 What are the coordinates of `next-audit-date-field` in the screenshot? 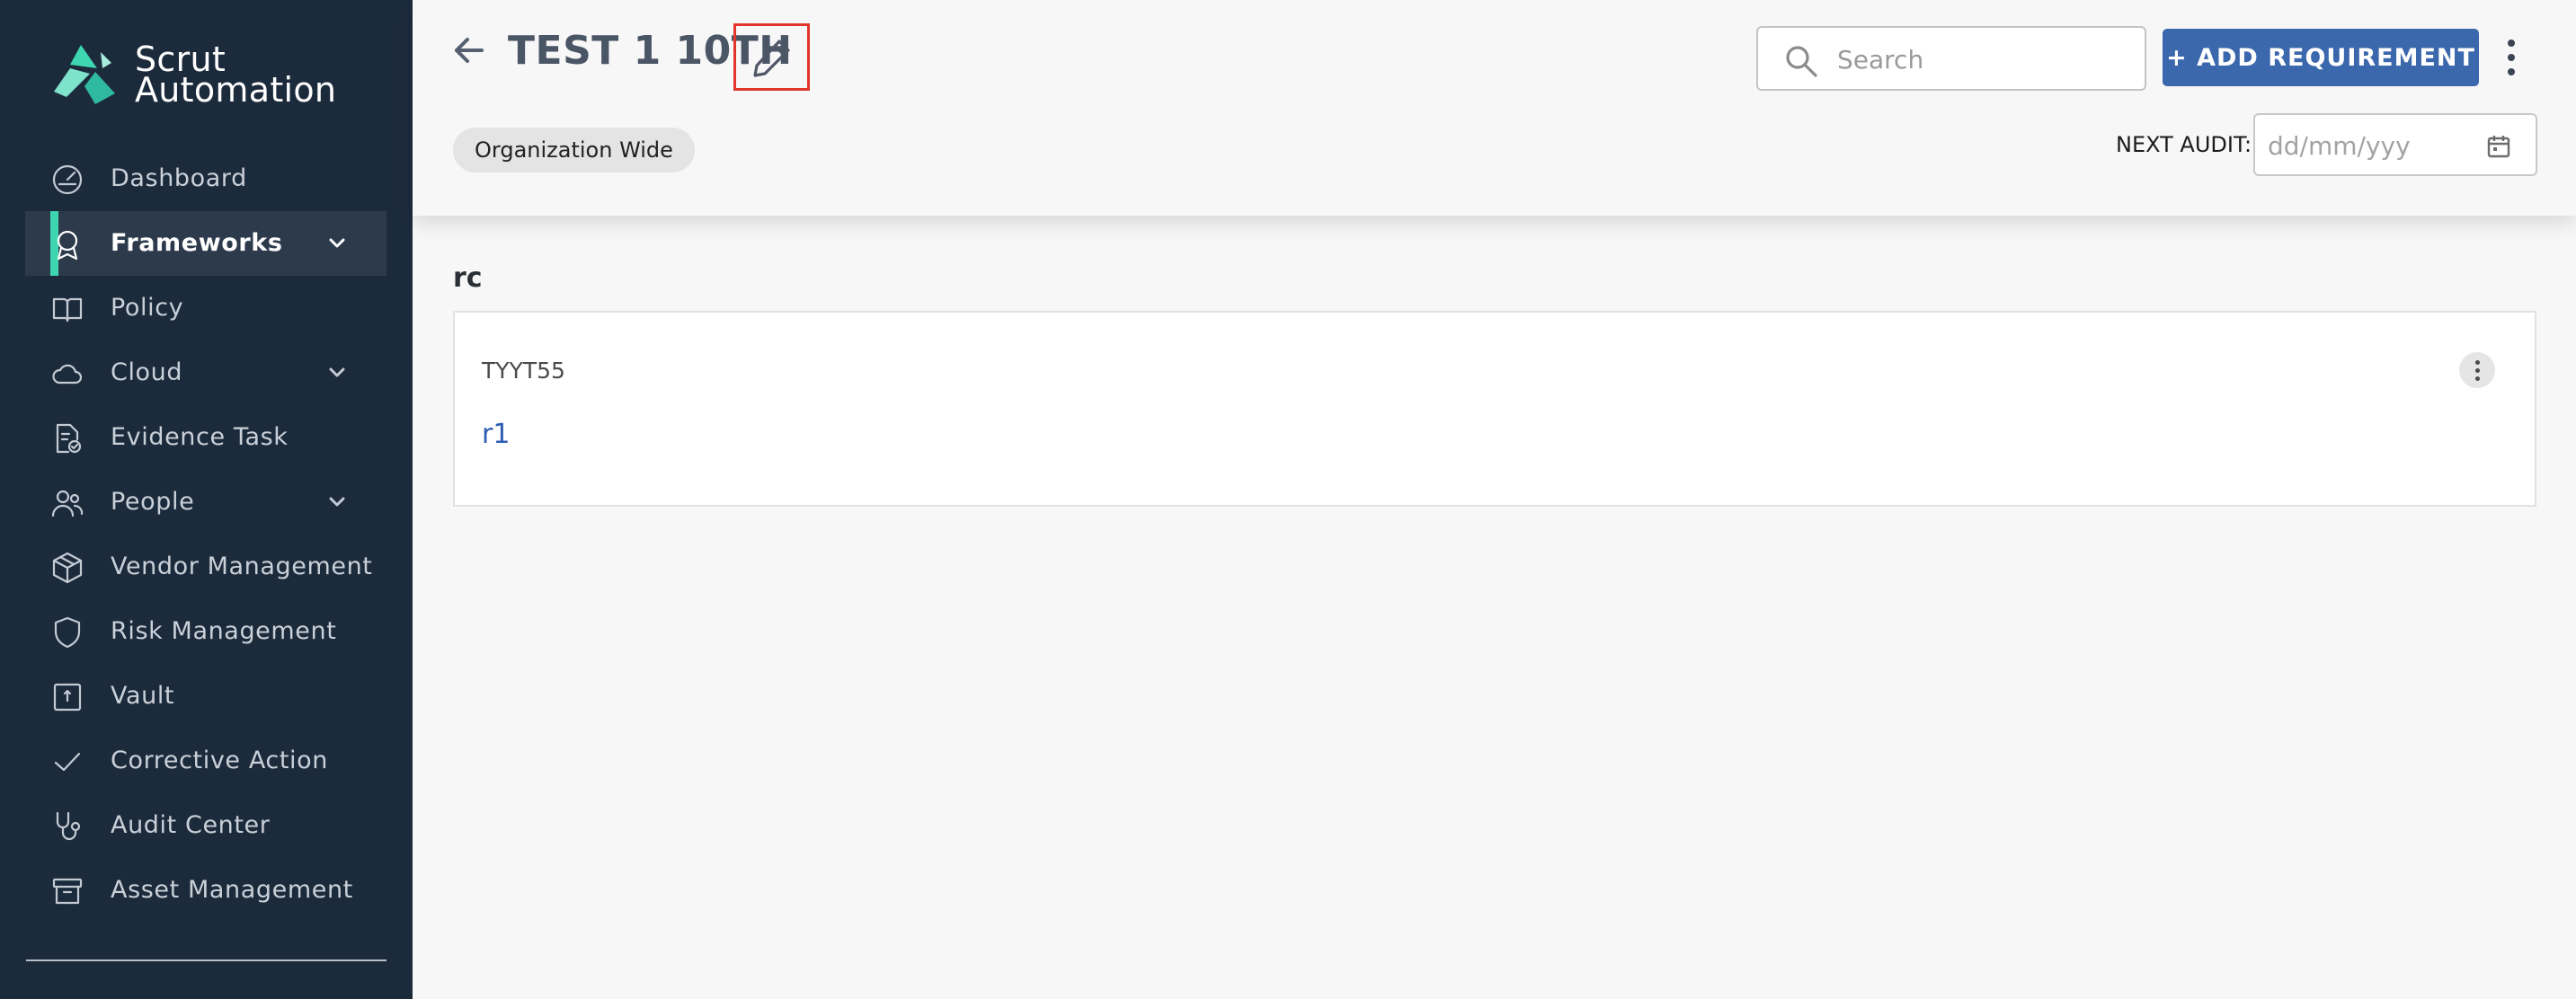 It's located at (2395, 144).